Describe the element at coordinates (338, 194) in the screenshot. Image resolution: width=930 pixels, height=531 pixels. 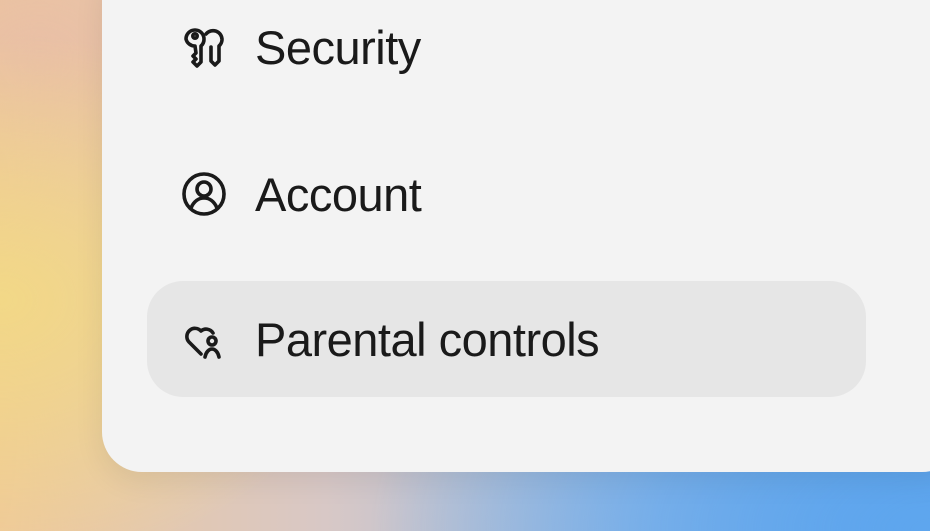
I see `sidebar-item-label: Account` at that location.